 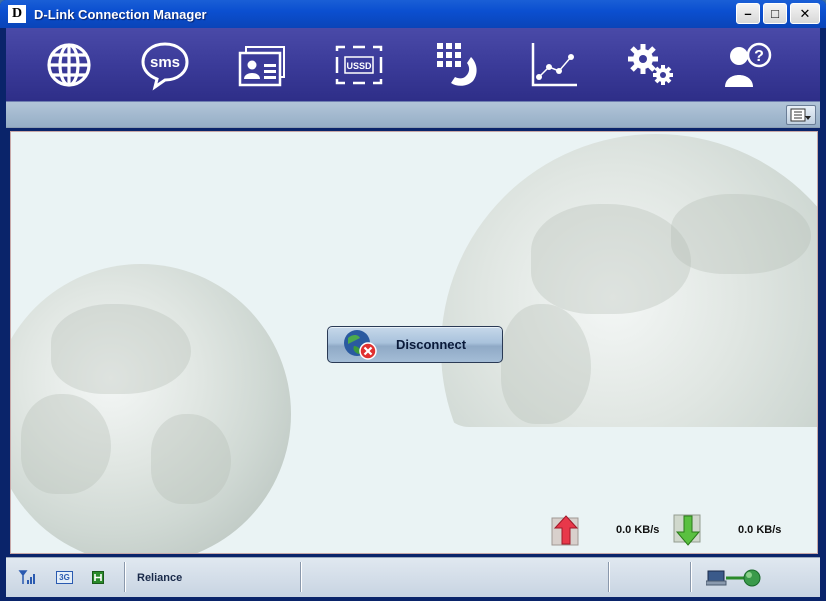 I want to click on contacts-icon, so click(x=261, y=66).